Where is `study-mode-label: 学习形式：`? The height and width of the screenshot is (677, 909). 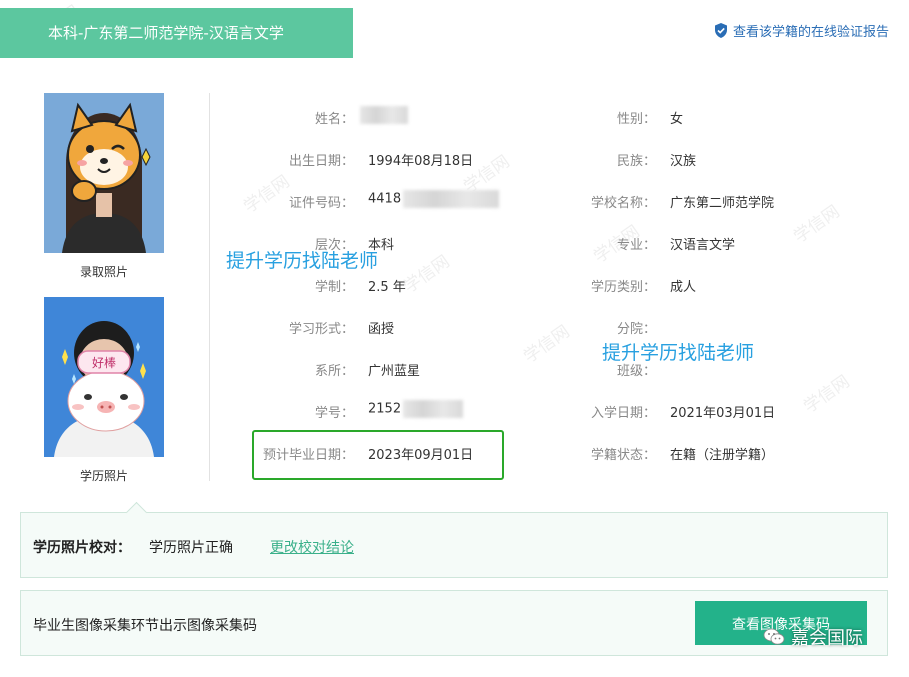
study-mode-label: 学习形式： is located at coordinates (321, 329).